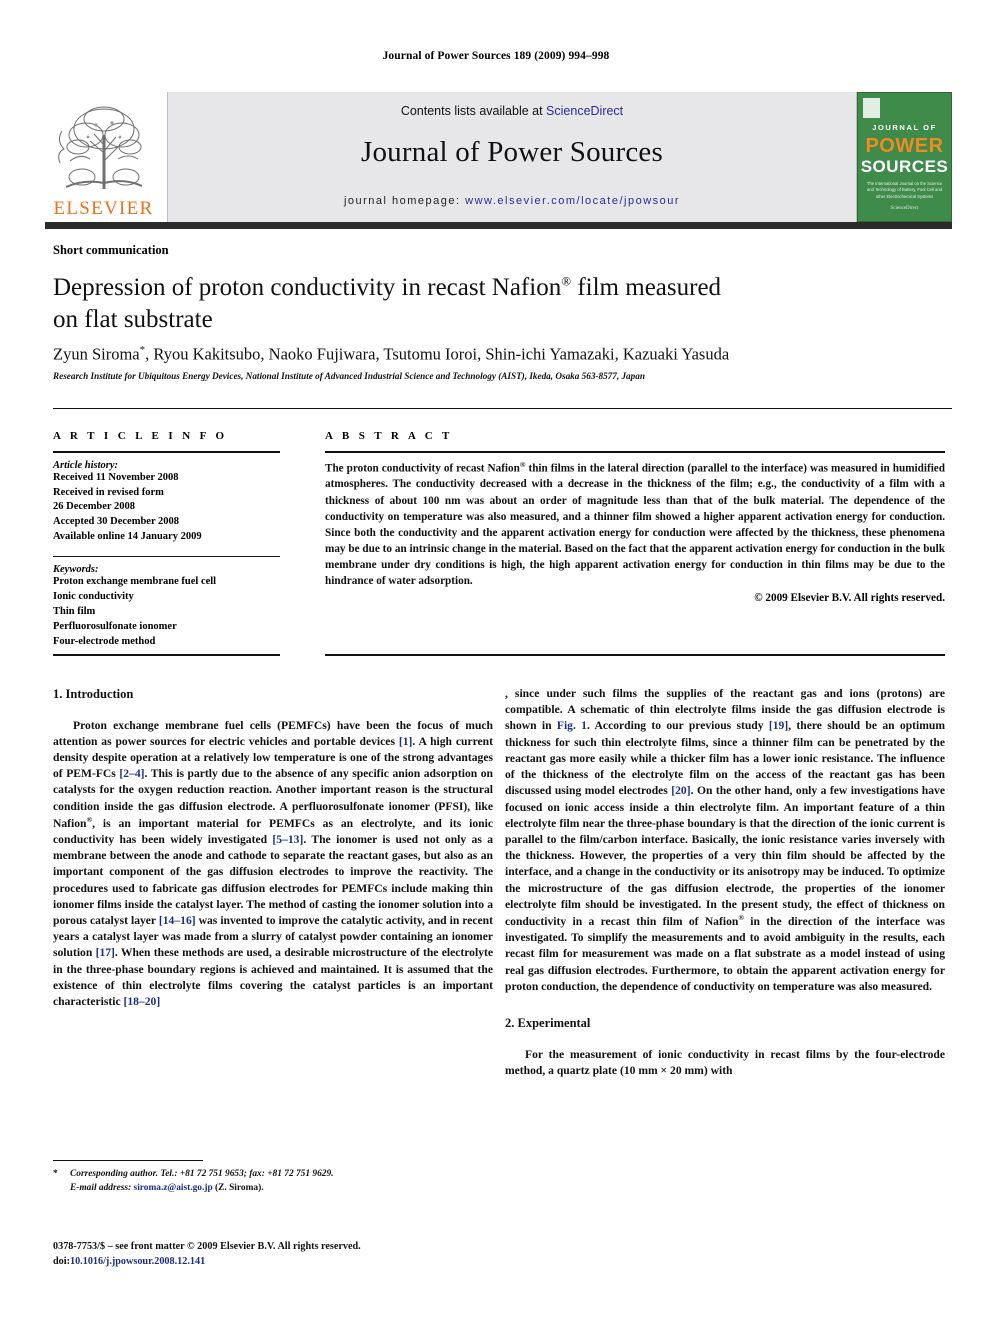 This screenshot has width=992, height=1323. What do you see at coordinates (677, 726) in the screenshot?
I see `intro-text-i: . According to our previous study` at bounding box center [677, 726].